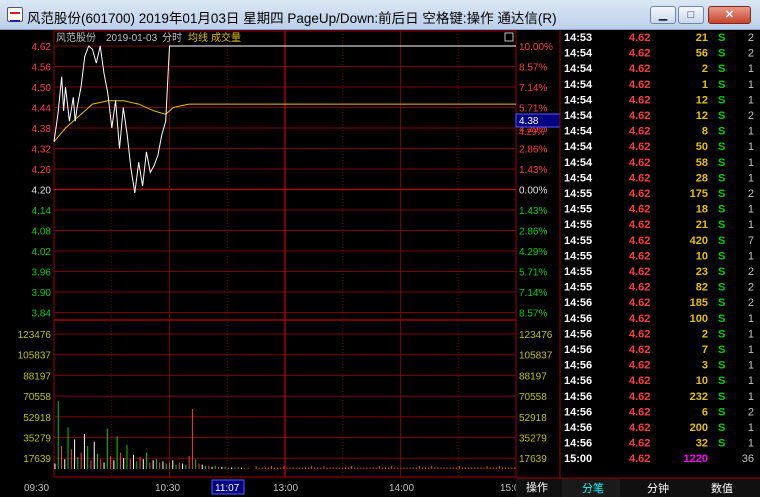  What do you see at coordinates (658, 488) in the screenshot?
I see `tab-minute: 分钟` at bounding box center [658, 488].